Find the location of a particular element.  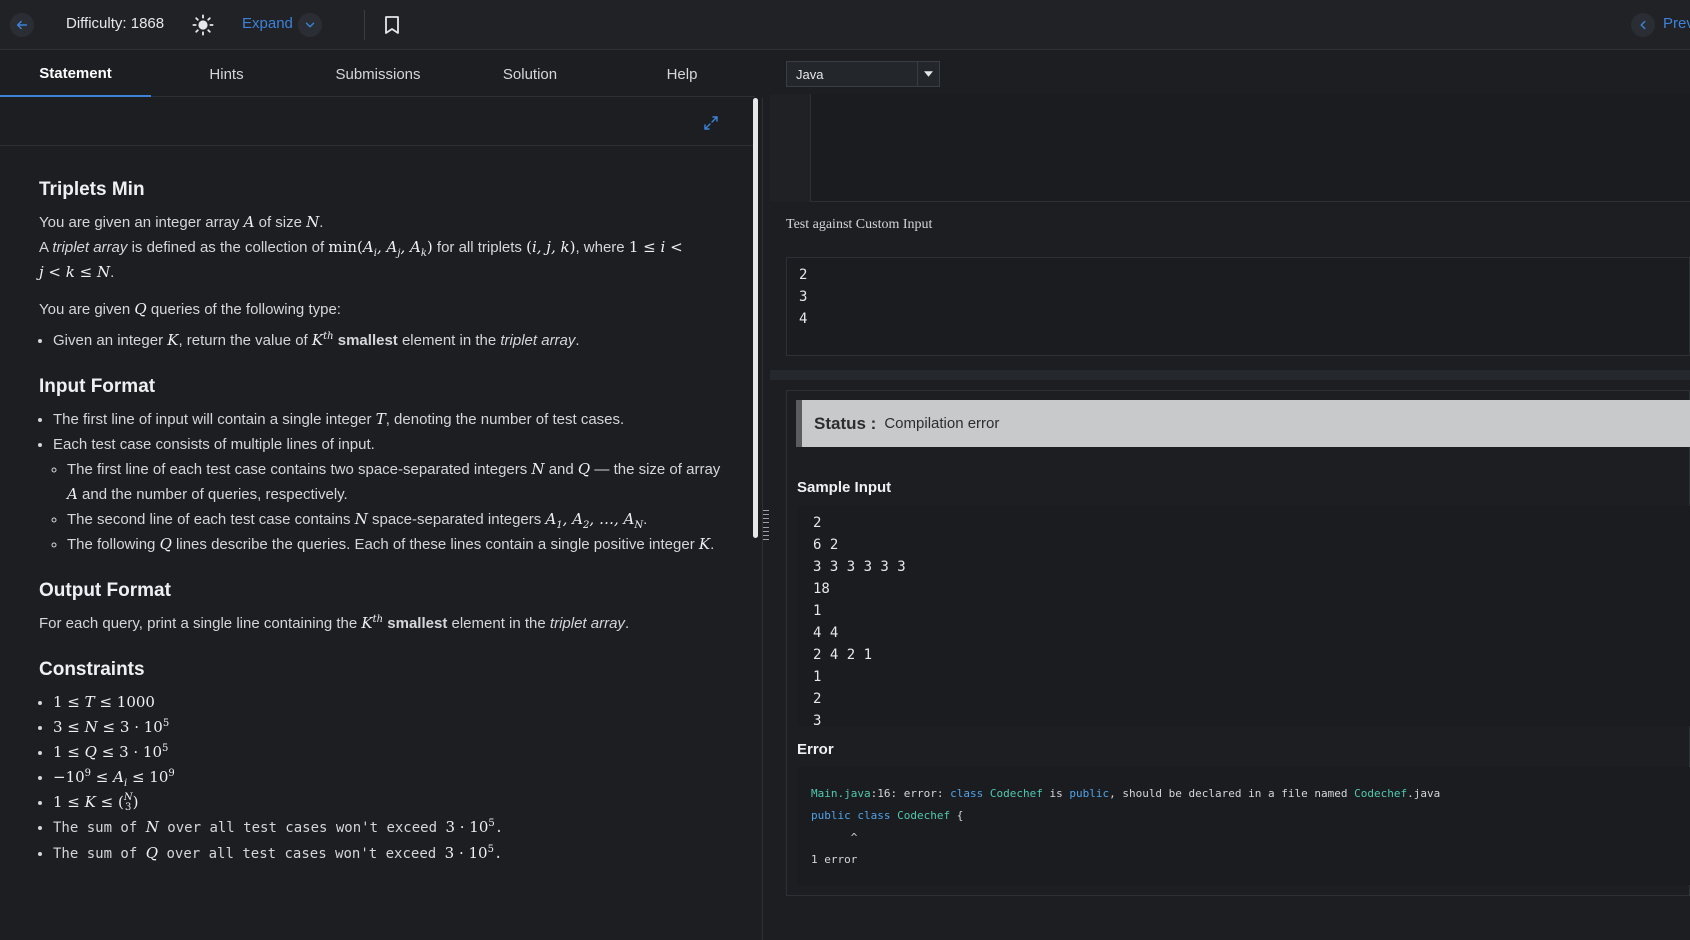

expand-button: Expand is located at coordinates (267, 23).